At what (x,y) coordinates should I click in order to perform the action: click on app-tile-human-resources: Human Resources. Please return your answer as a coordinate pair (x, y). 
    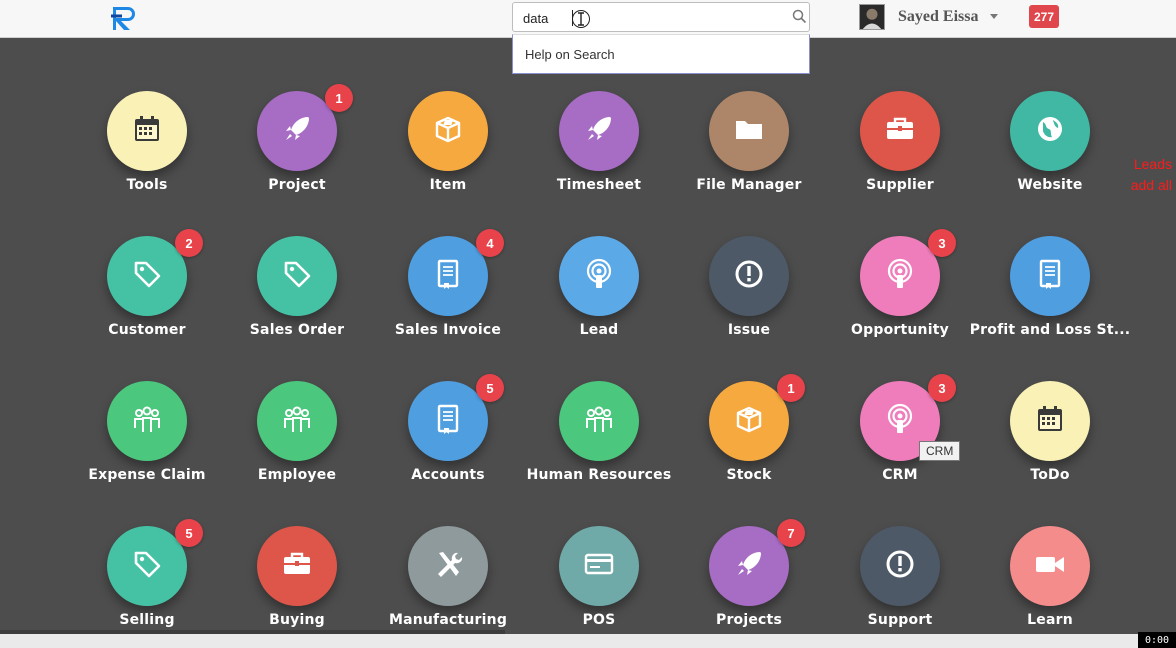
    Looking at the image, I should click on (599, 441).